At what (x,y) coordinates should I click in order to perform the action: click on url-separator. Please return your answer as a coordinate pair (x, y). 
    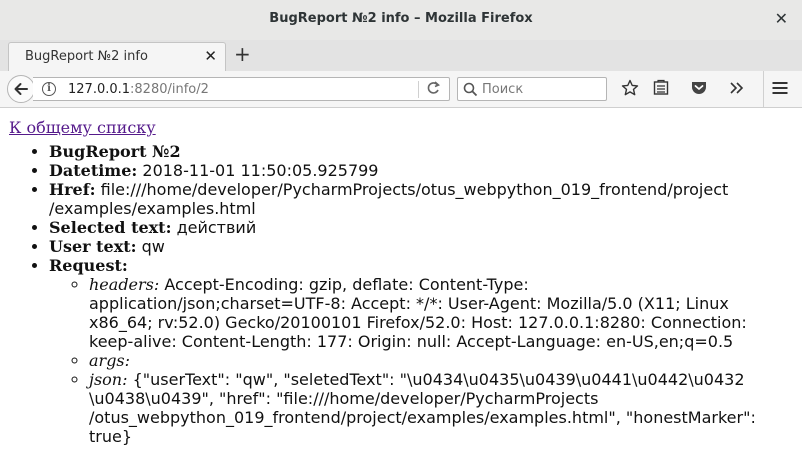
    Looking at the image, I should click on (418, 89).